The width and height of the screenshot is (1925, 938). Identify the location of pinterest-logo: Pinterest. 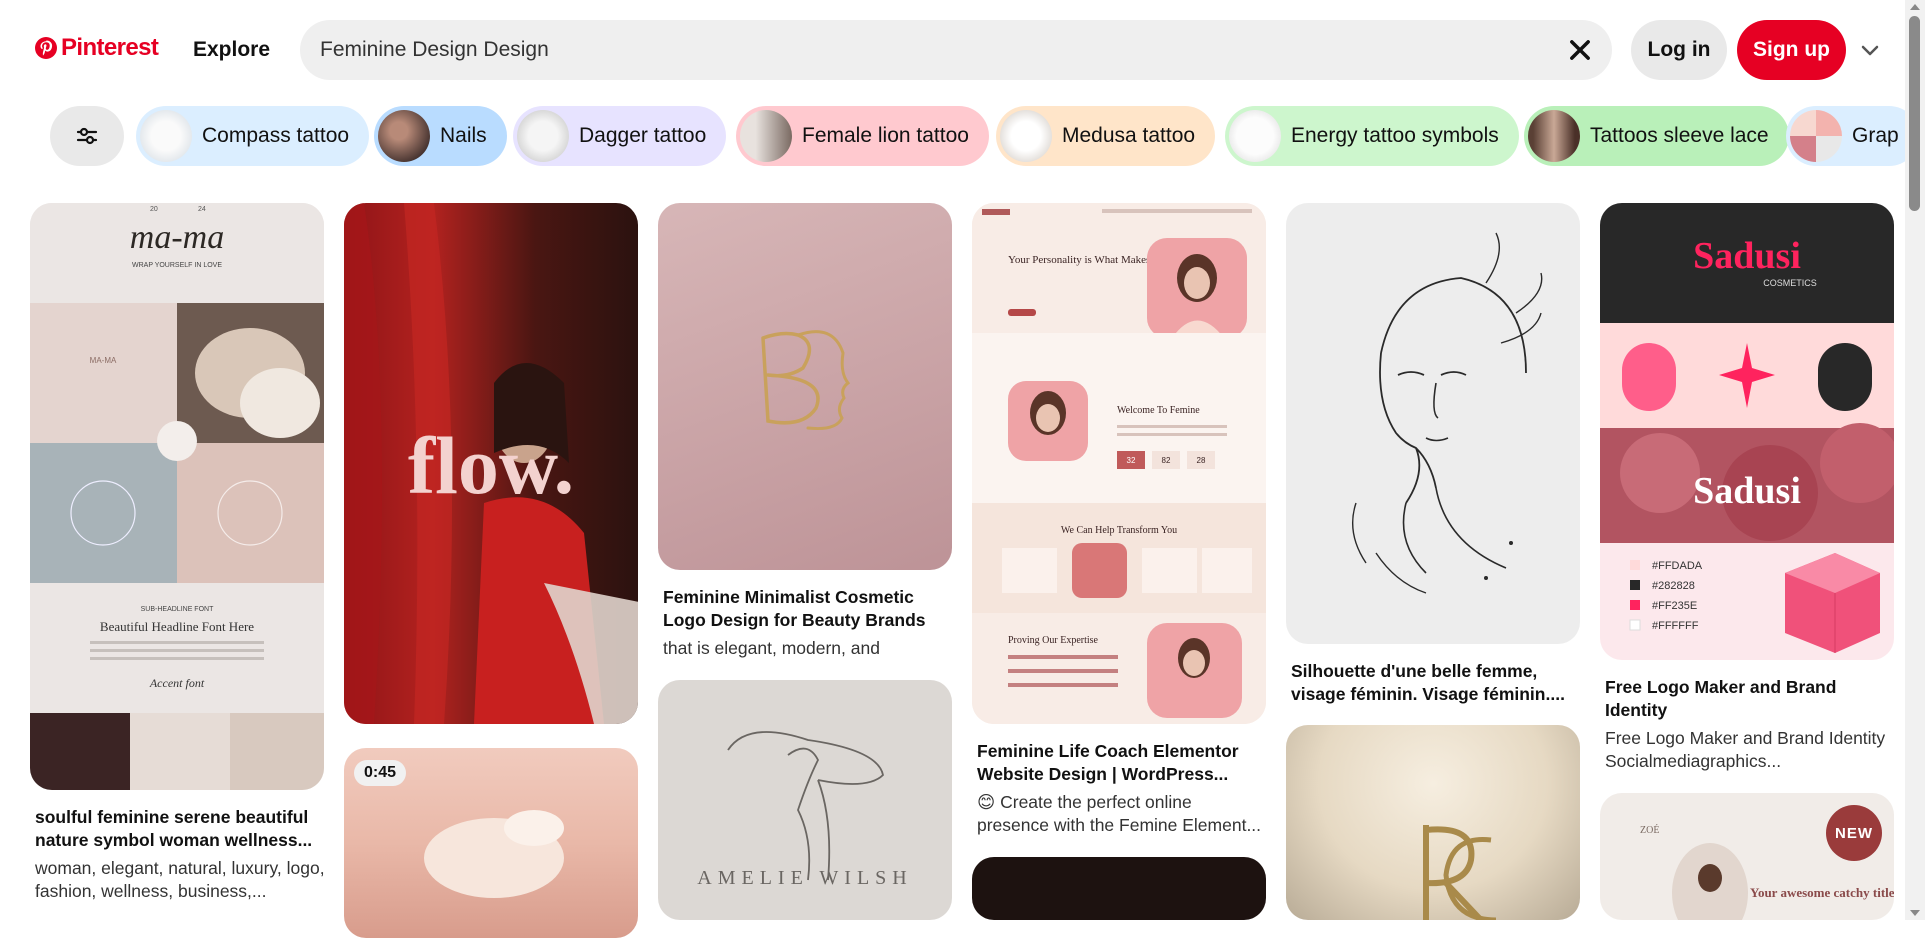
(96, 48).